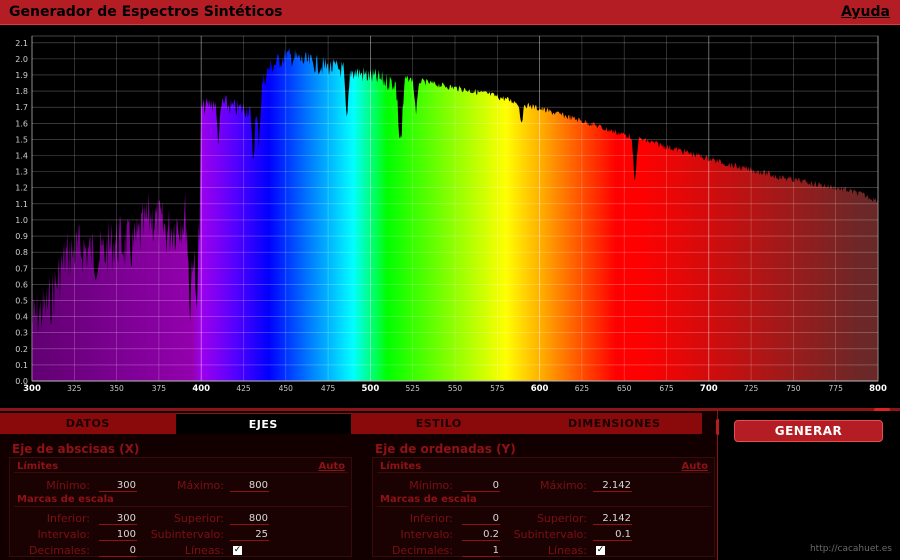 This screenshot has width=900, height=560. What do you see at coordinates (371, 389) in the screenshot?
I see `x-tick-label: 500` at bounding box center [371, 389].